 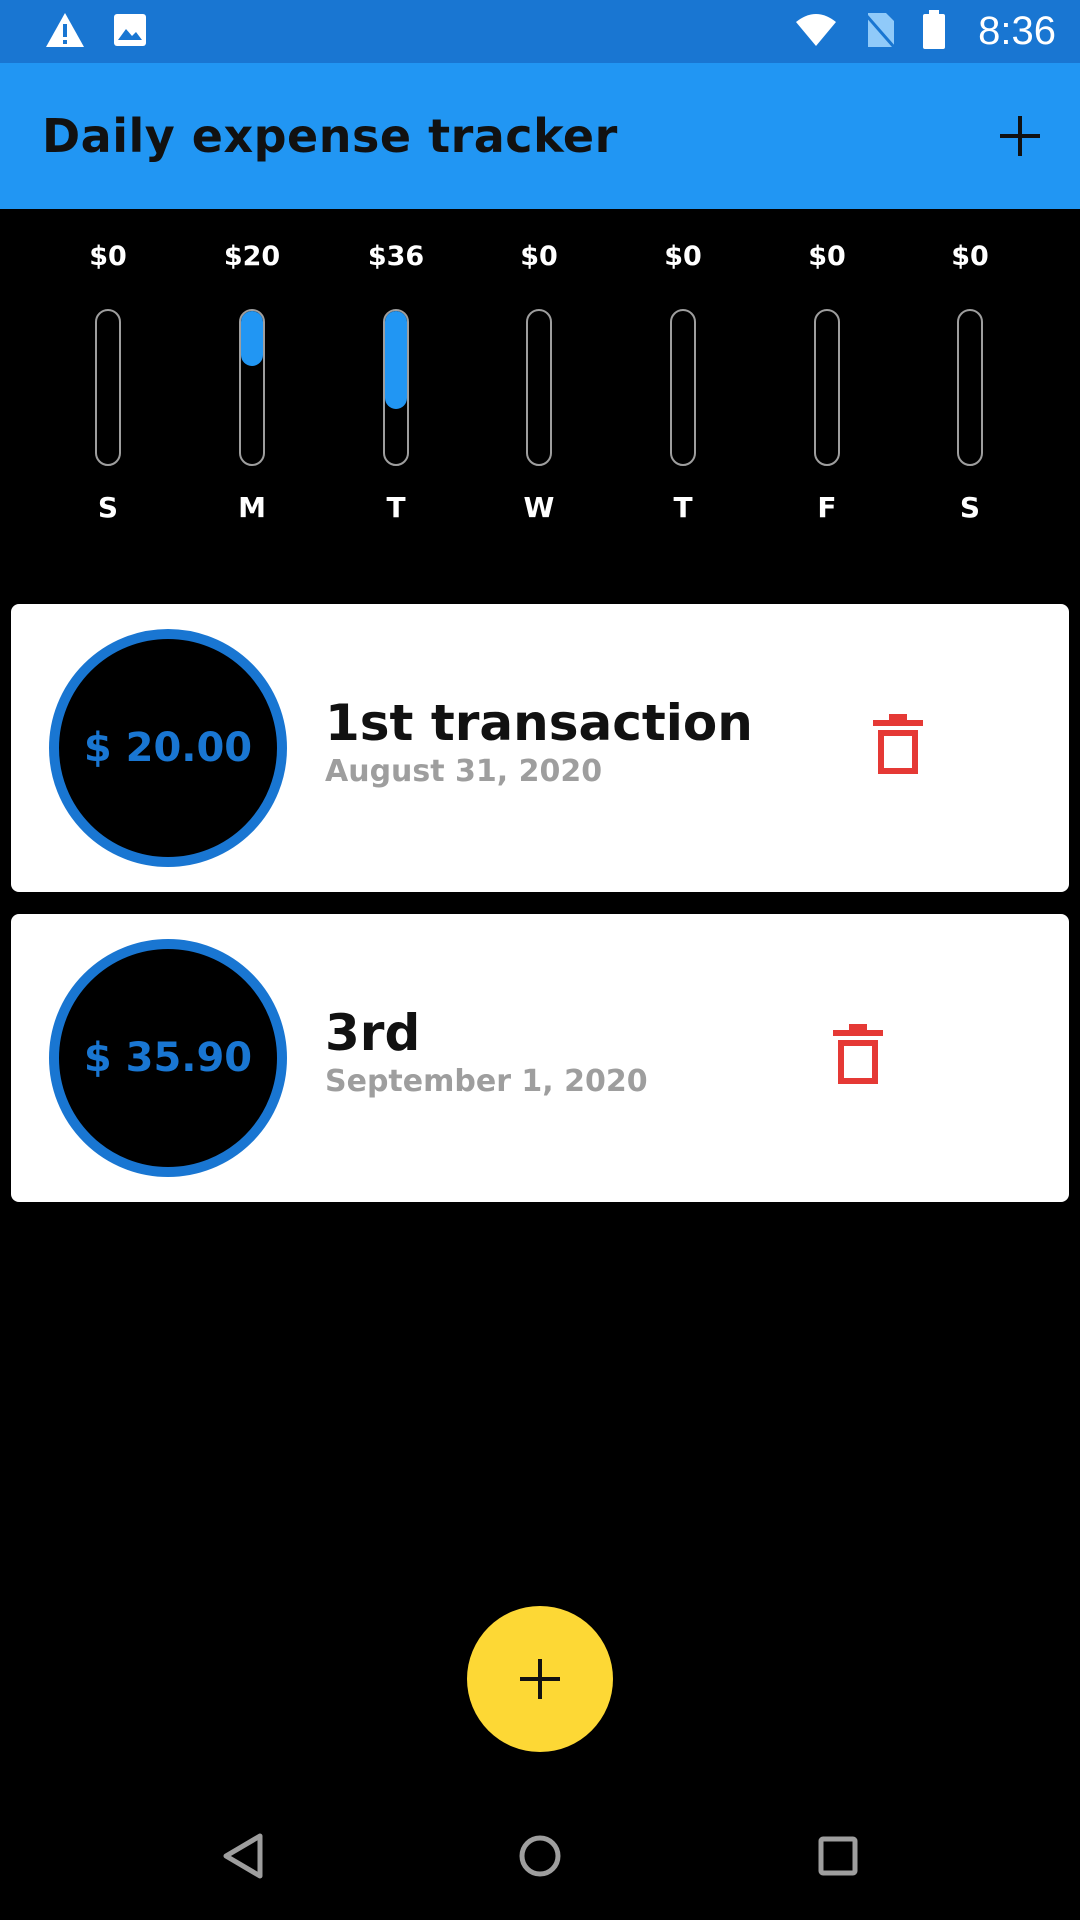 I want to click on back-icon, so click(x=243, y=1856).